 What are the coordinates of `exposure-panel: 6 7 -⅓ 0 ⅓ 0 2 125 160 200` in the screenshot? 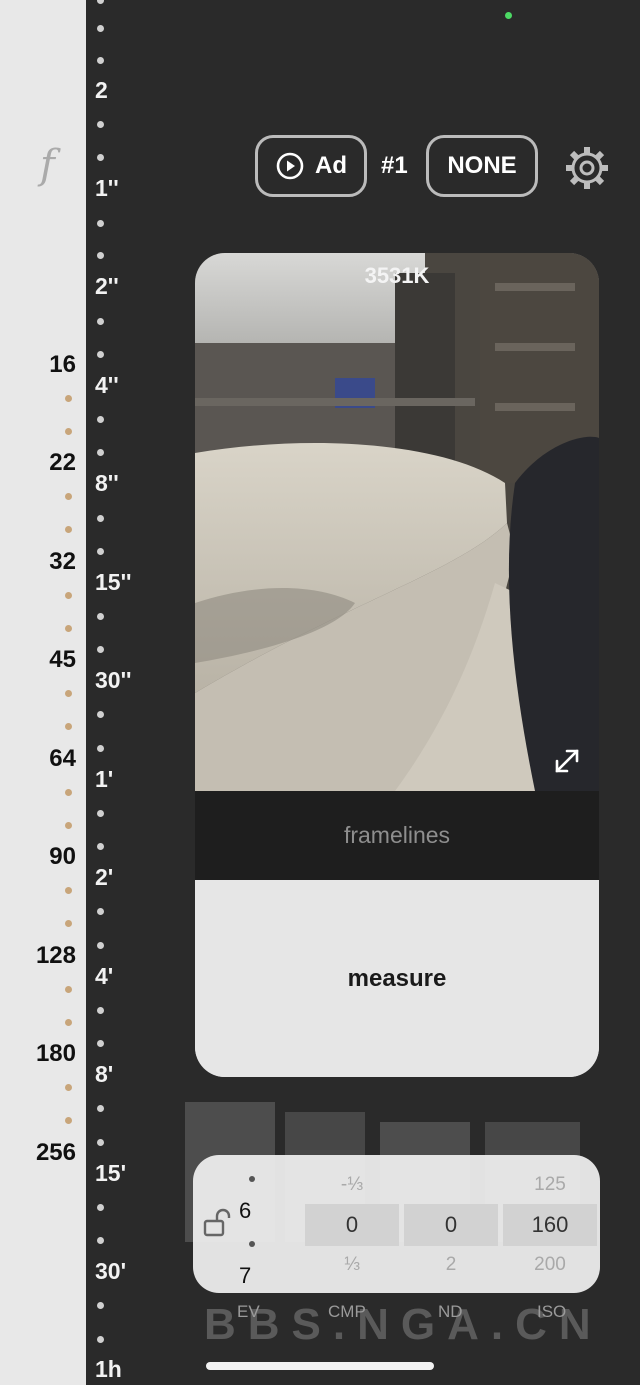 It's located at (396, 1224).